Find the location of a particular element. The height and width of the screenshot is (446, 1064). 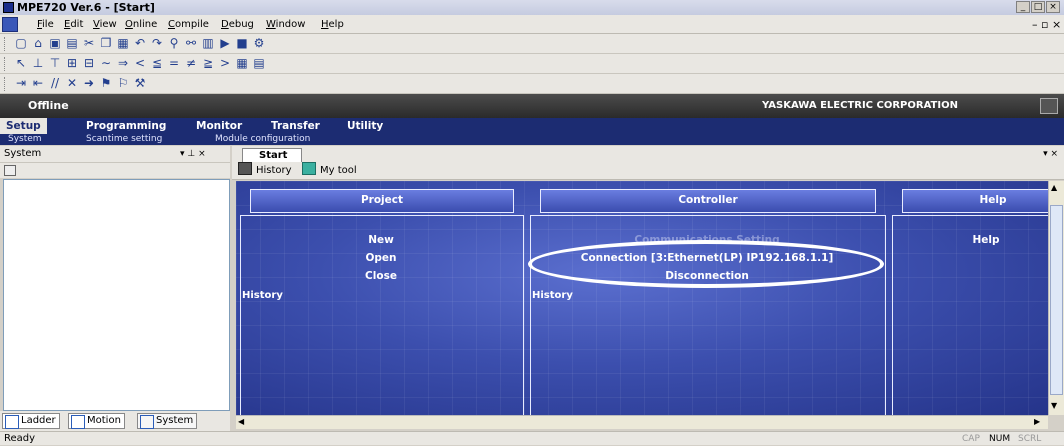

tab-start: Start is located at coordinates (272, 155).